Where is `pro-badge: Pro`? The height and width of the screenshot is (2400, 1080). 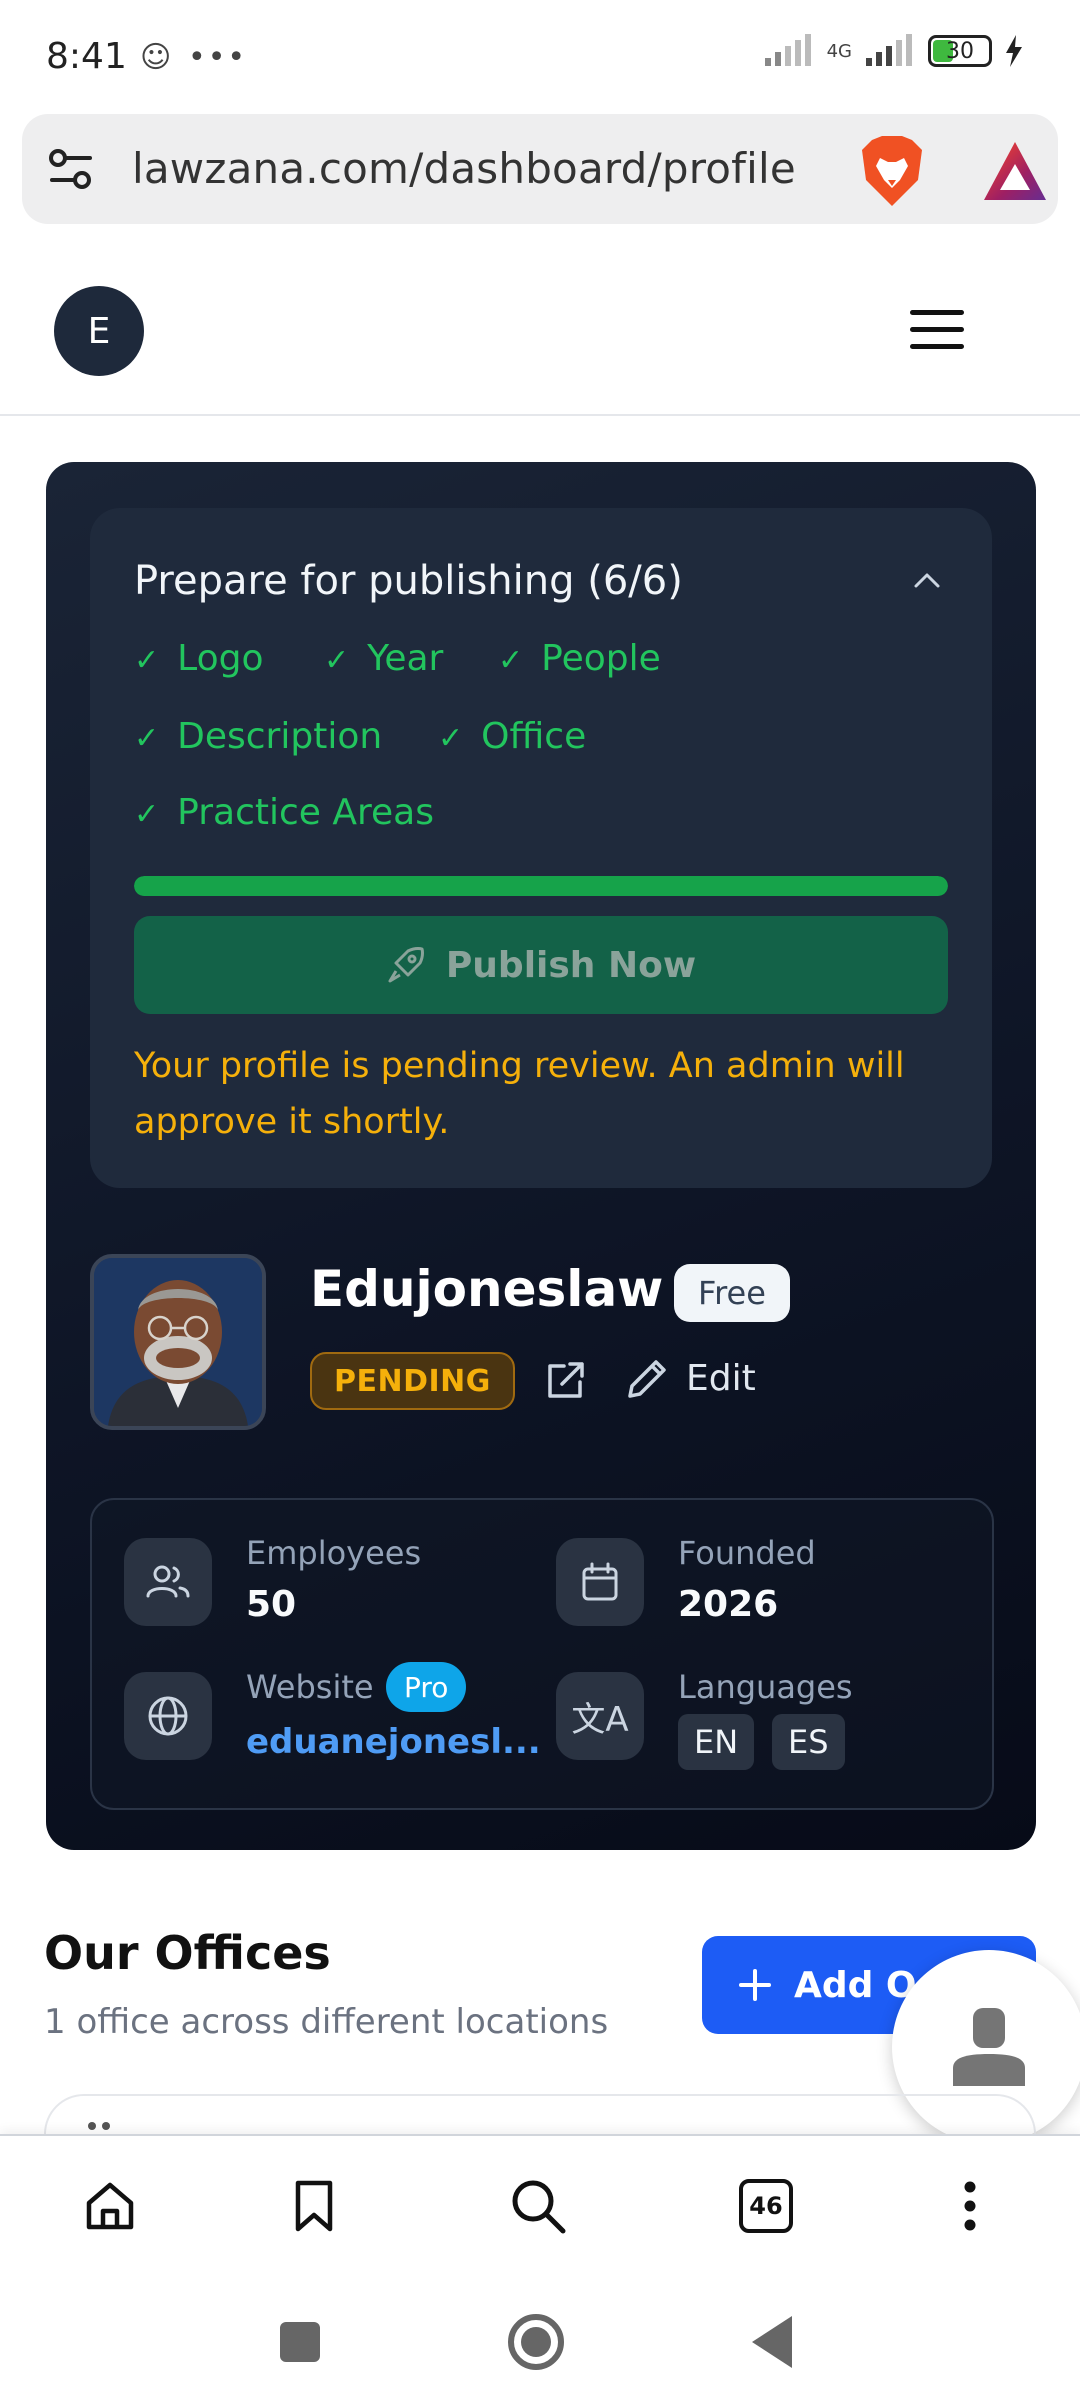
pro-badge: Pro is located at coordinates (426, 1687).